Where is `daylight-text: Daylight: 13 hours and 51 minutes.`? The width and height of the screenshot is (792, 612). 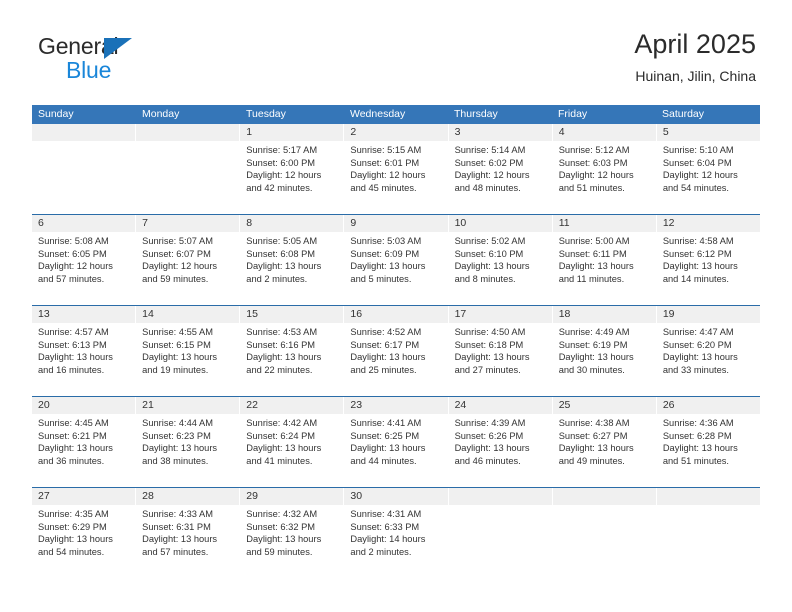
daylight-text: Daylight: 13 hours and 51 minutes. is located at coordinates (700, 454).